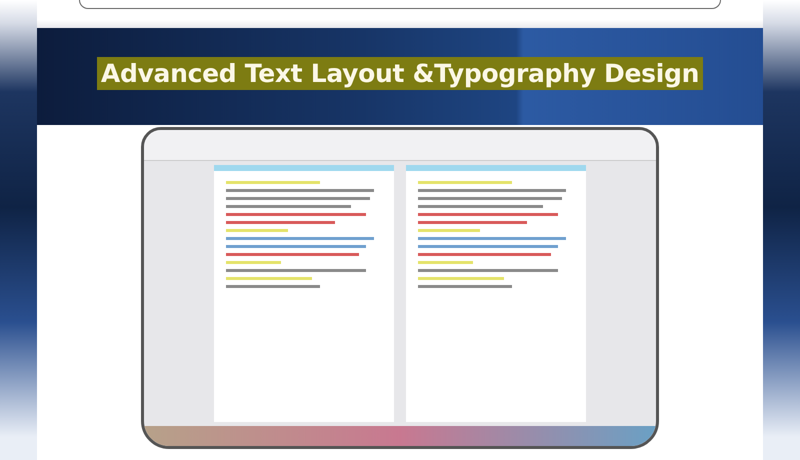  Describe the element at coordinates (400, 73) in the screenshot. I see `banner-title: Advanced Text Layout &Typography Design` at that location.